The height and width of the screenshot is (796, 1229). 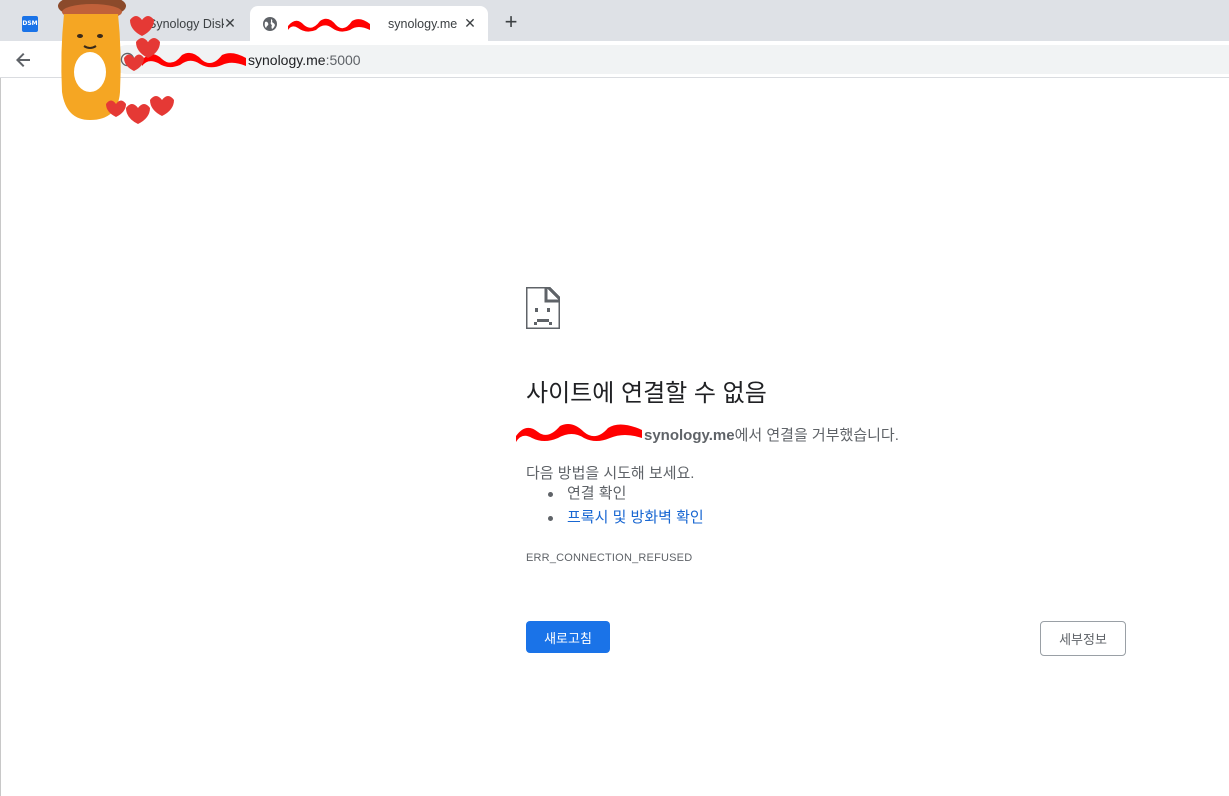 What do you see at coordinates (689, 435) in the screenshot?
I see `error-host: synology.me` at bounding box center [689, 435].